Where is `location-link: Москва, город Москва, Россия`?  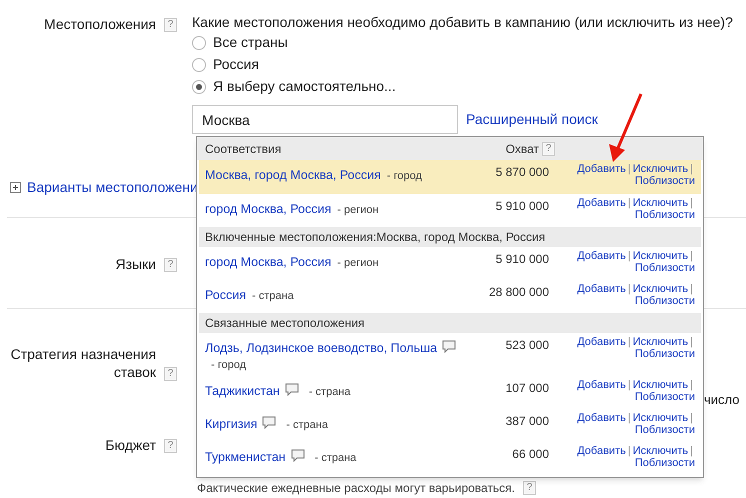
location-link: Москва, город Москва, Россия is located at coordinates (293, 175).